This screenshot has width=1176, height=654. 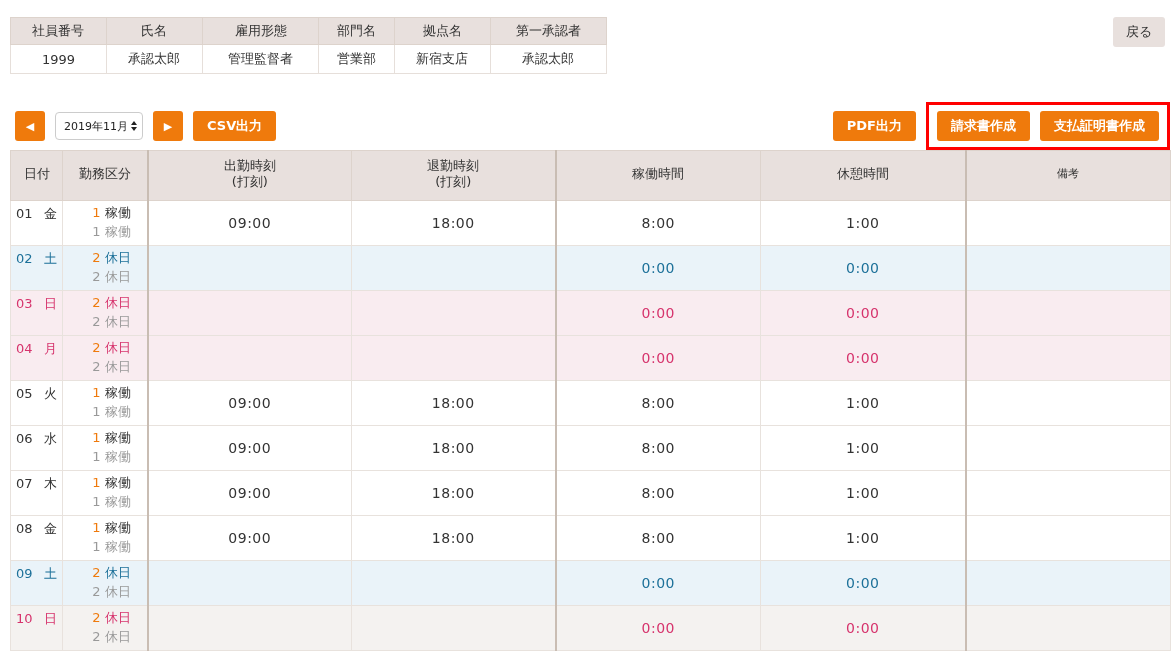 What do you see at coordinates (24, 484) in the screenshot?
I see `date-number: 07` at bounding box center [24, 484].